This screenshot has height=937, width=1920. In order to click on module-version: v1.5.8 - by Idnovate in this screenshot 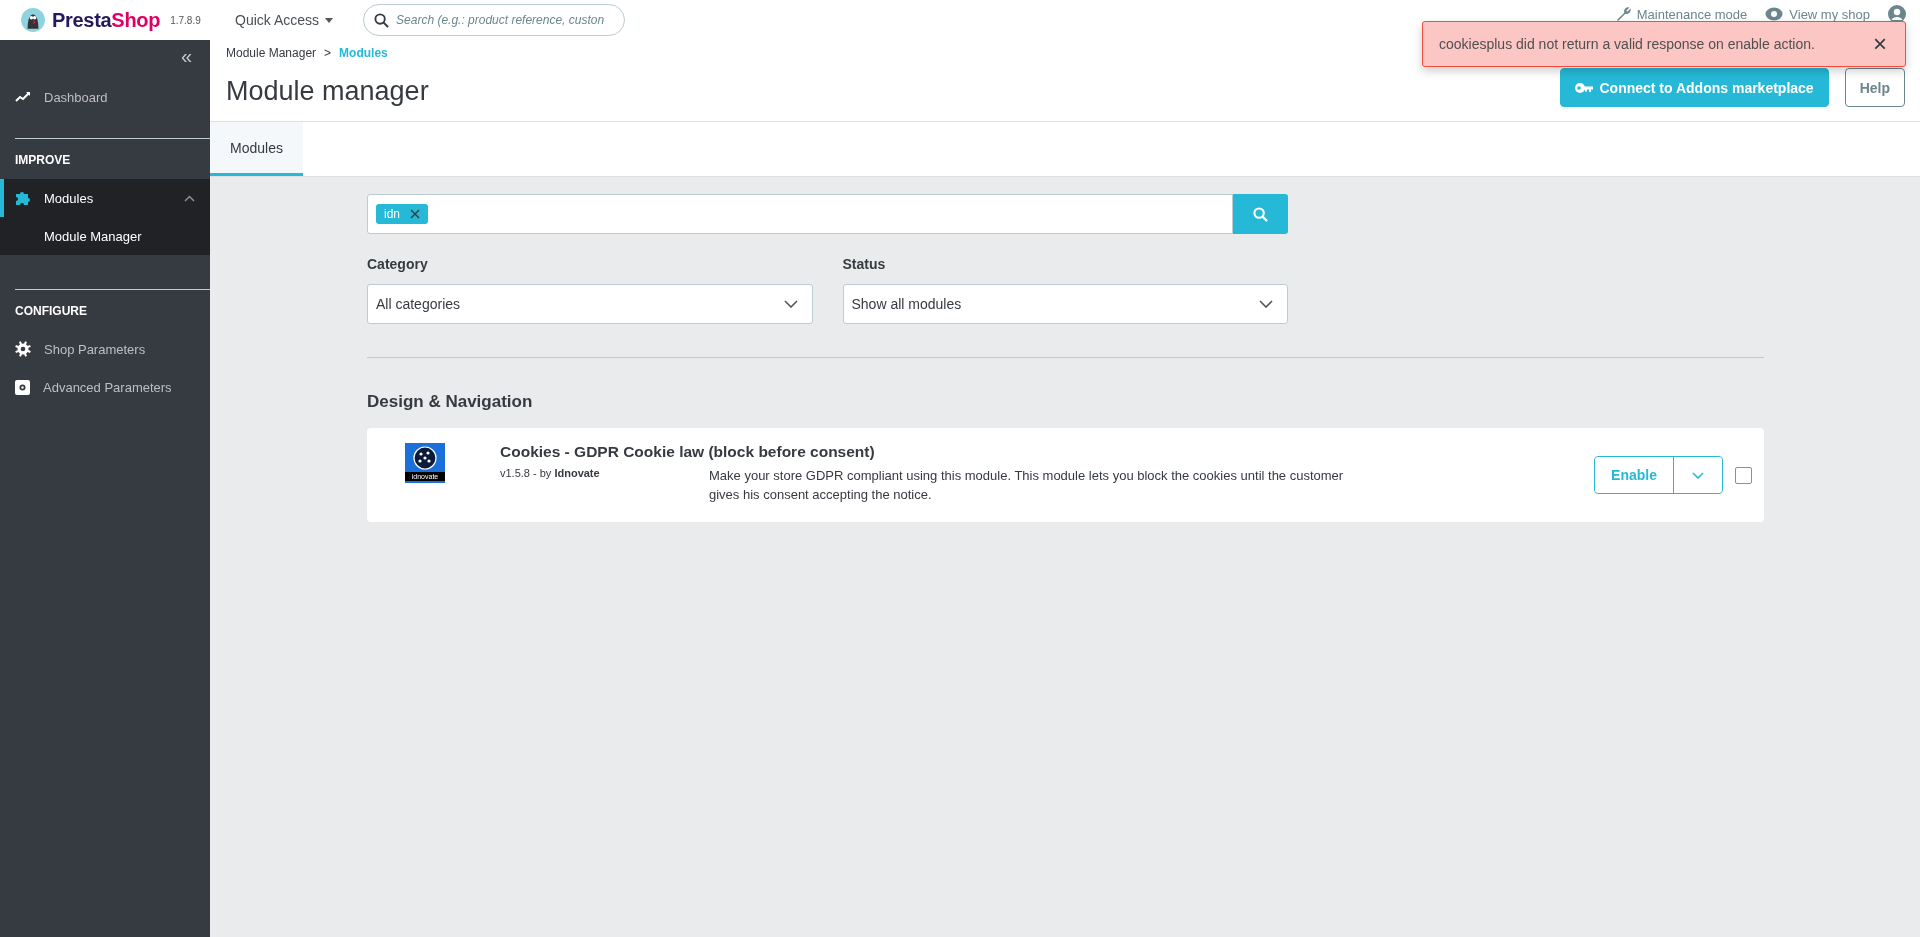, I will do `click(550, 474)`.